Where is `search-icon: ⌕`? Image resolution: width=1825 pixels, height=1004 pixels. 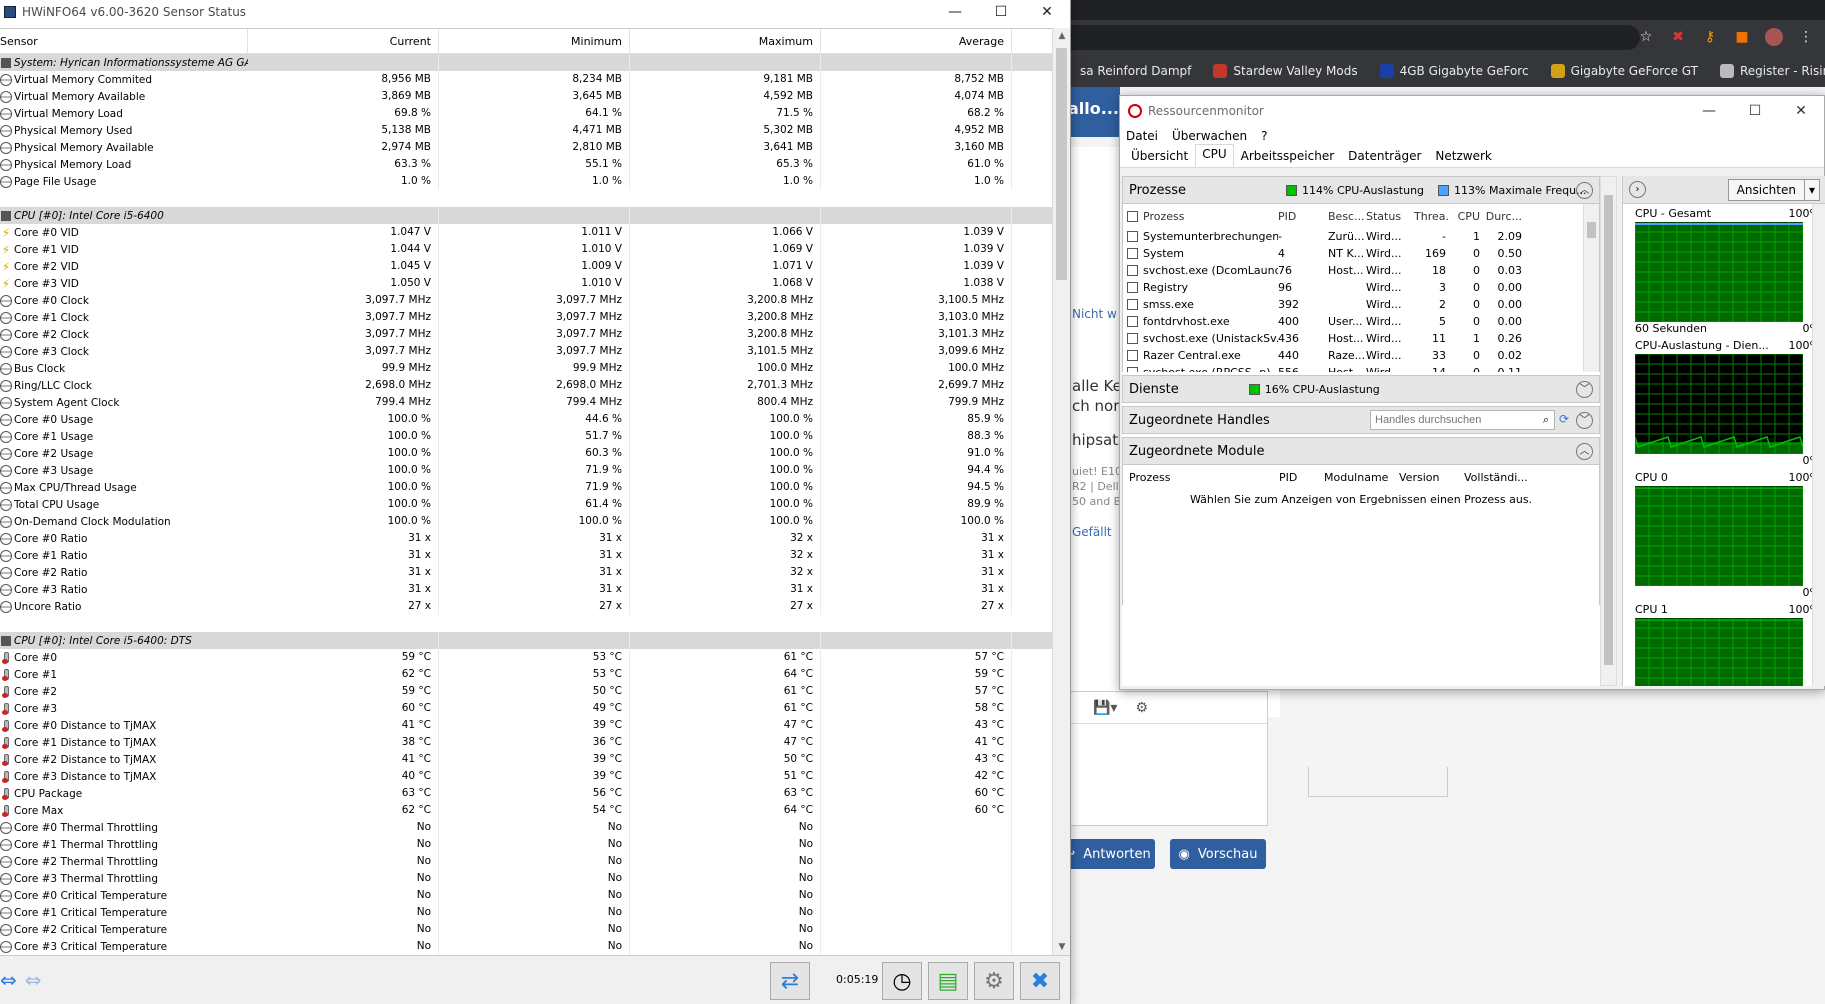 search-icon: ⌕ is located at coordinates (1546, 420).